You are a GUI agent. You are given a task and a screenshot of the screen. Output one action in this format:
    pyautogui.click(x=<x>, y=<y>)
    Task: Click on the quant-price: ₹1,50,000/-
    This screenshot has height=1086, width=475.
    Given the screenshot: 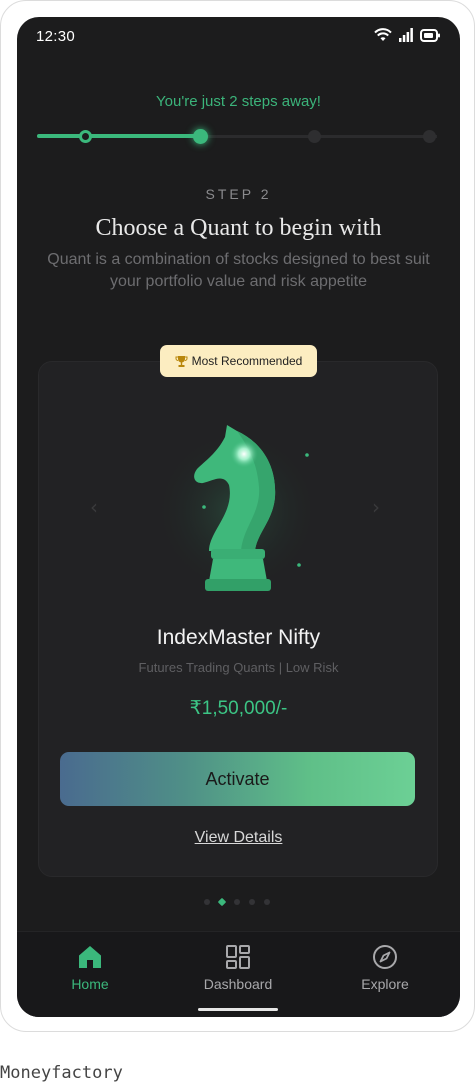 What is the action you would take?
    pyautogui.click(x=238, y=708)
    